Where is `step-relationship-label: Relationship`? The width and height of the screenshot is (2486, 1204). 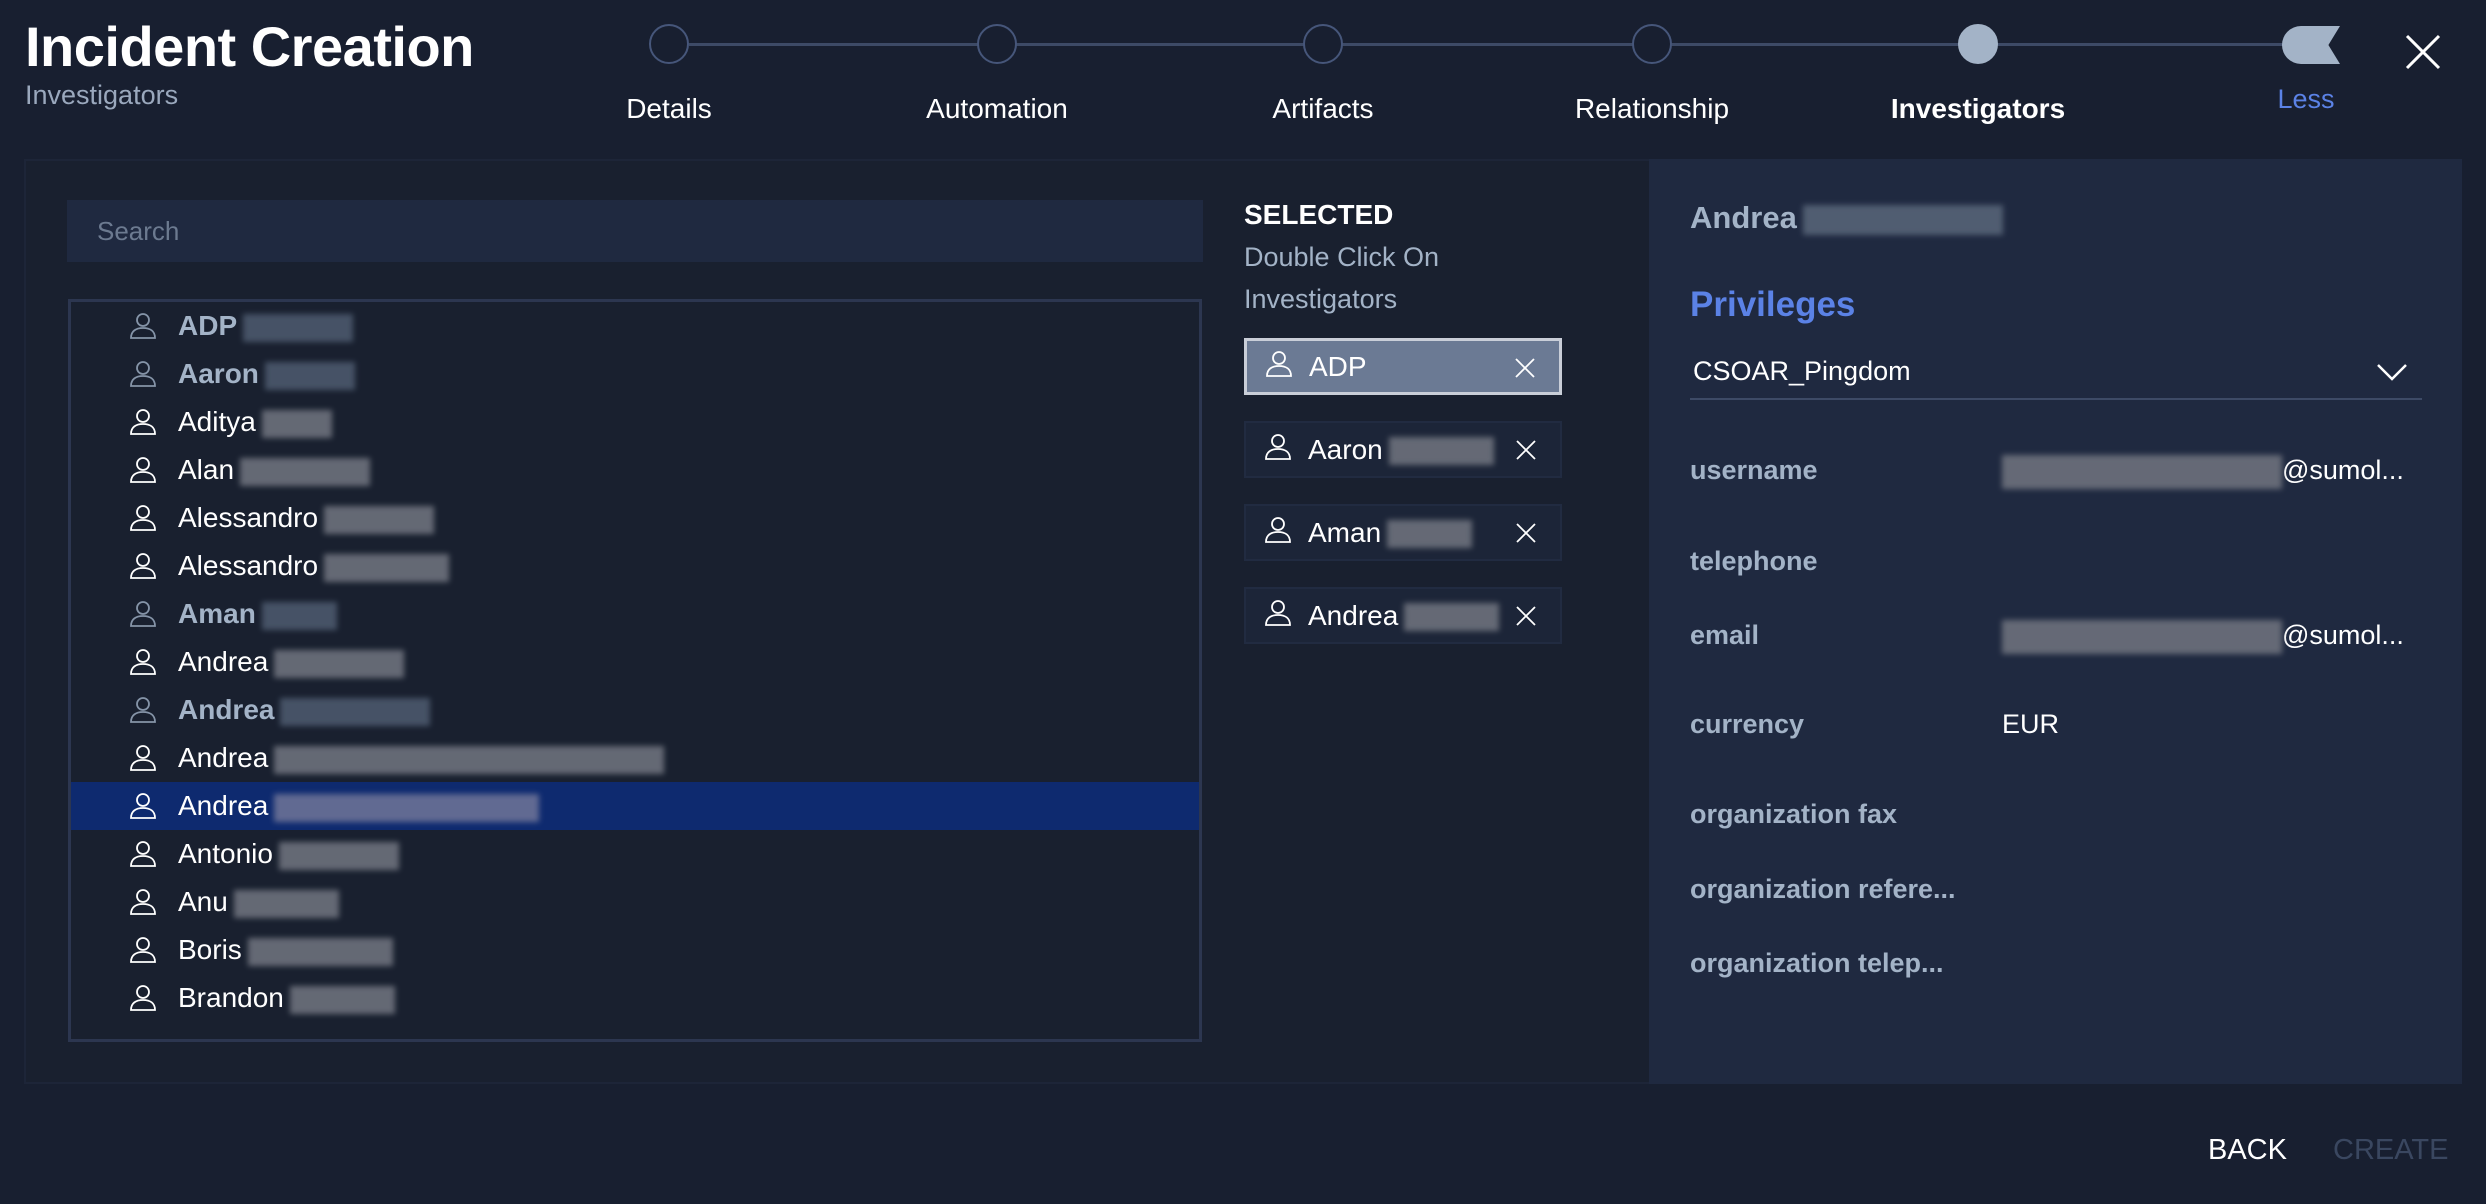 step-relationship-label: Relationship is located at coordinates (1652, 109).